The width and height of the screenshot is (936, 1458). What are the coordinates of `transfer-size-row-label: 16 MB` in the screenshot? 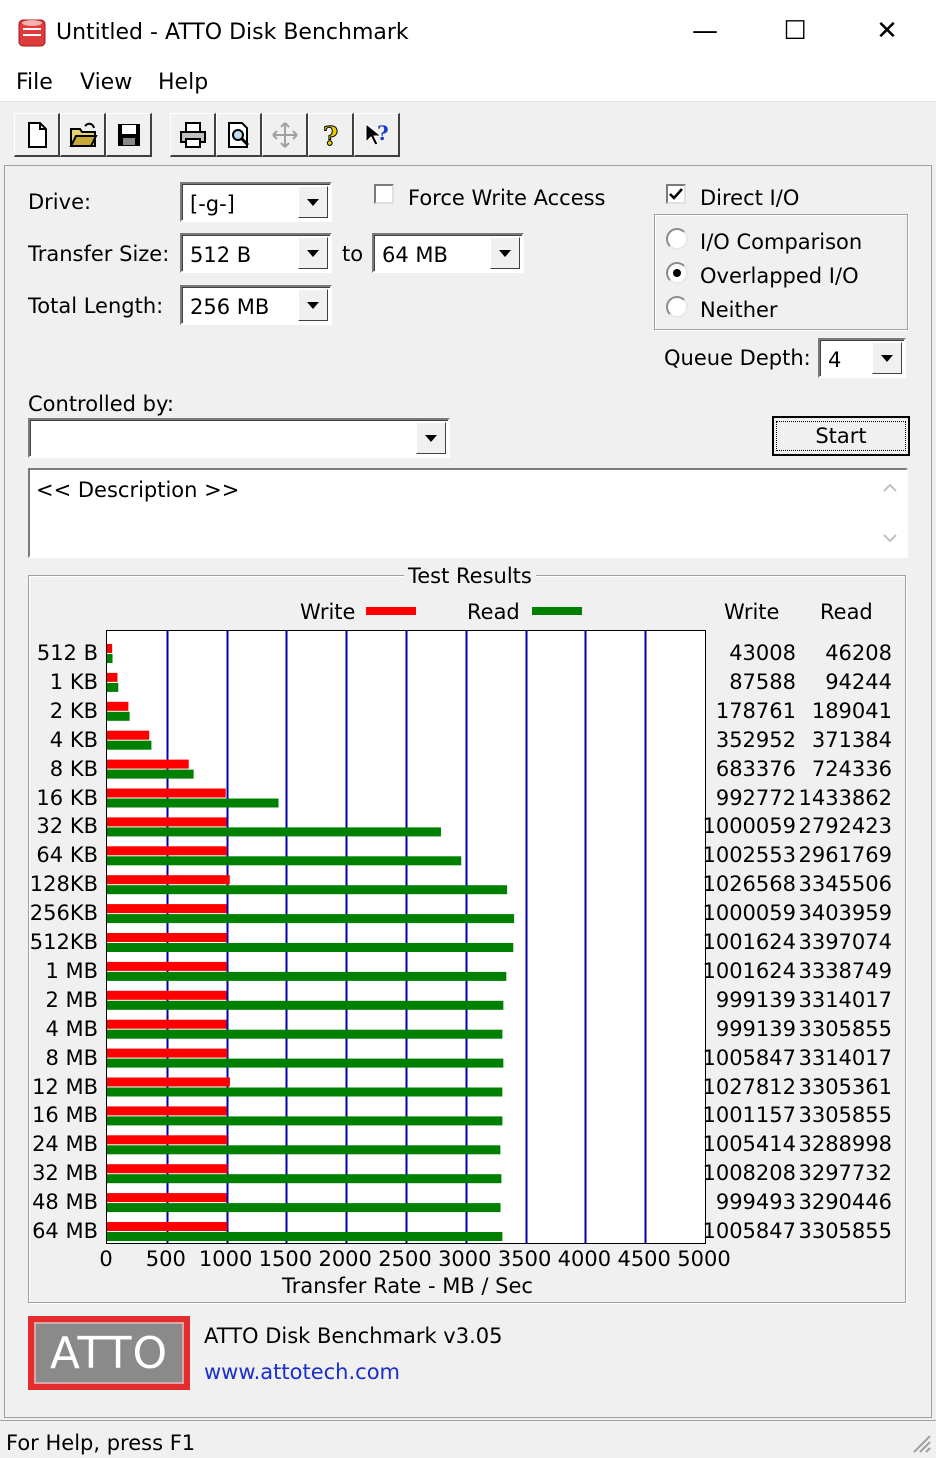 It's located at (65, 1115).